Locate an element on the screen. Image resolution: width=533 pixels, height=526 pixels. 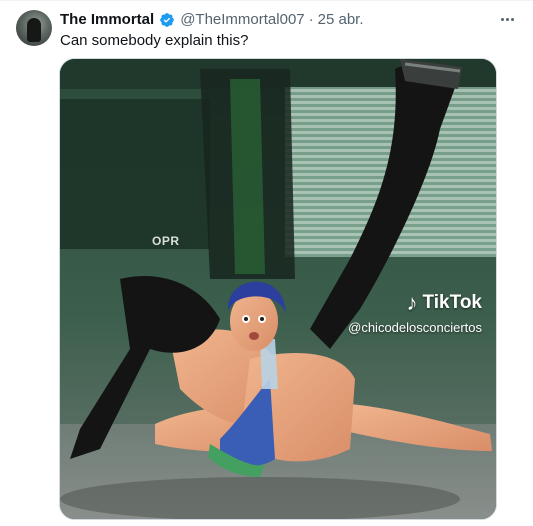
author-name: The Immortal is located at coordinates (107, 20).